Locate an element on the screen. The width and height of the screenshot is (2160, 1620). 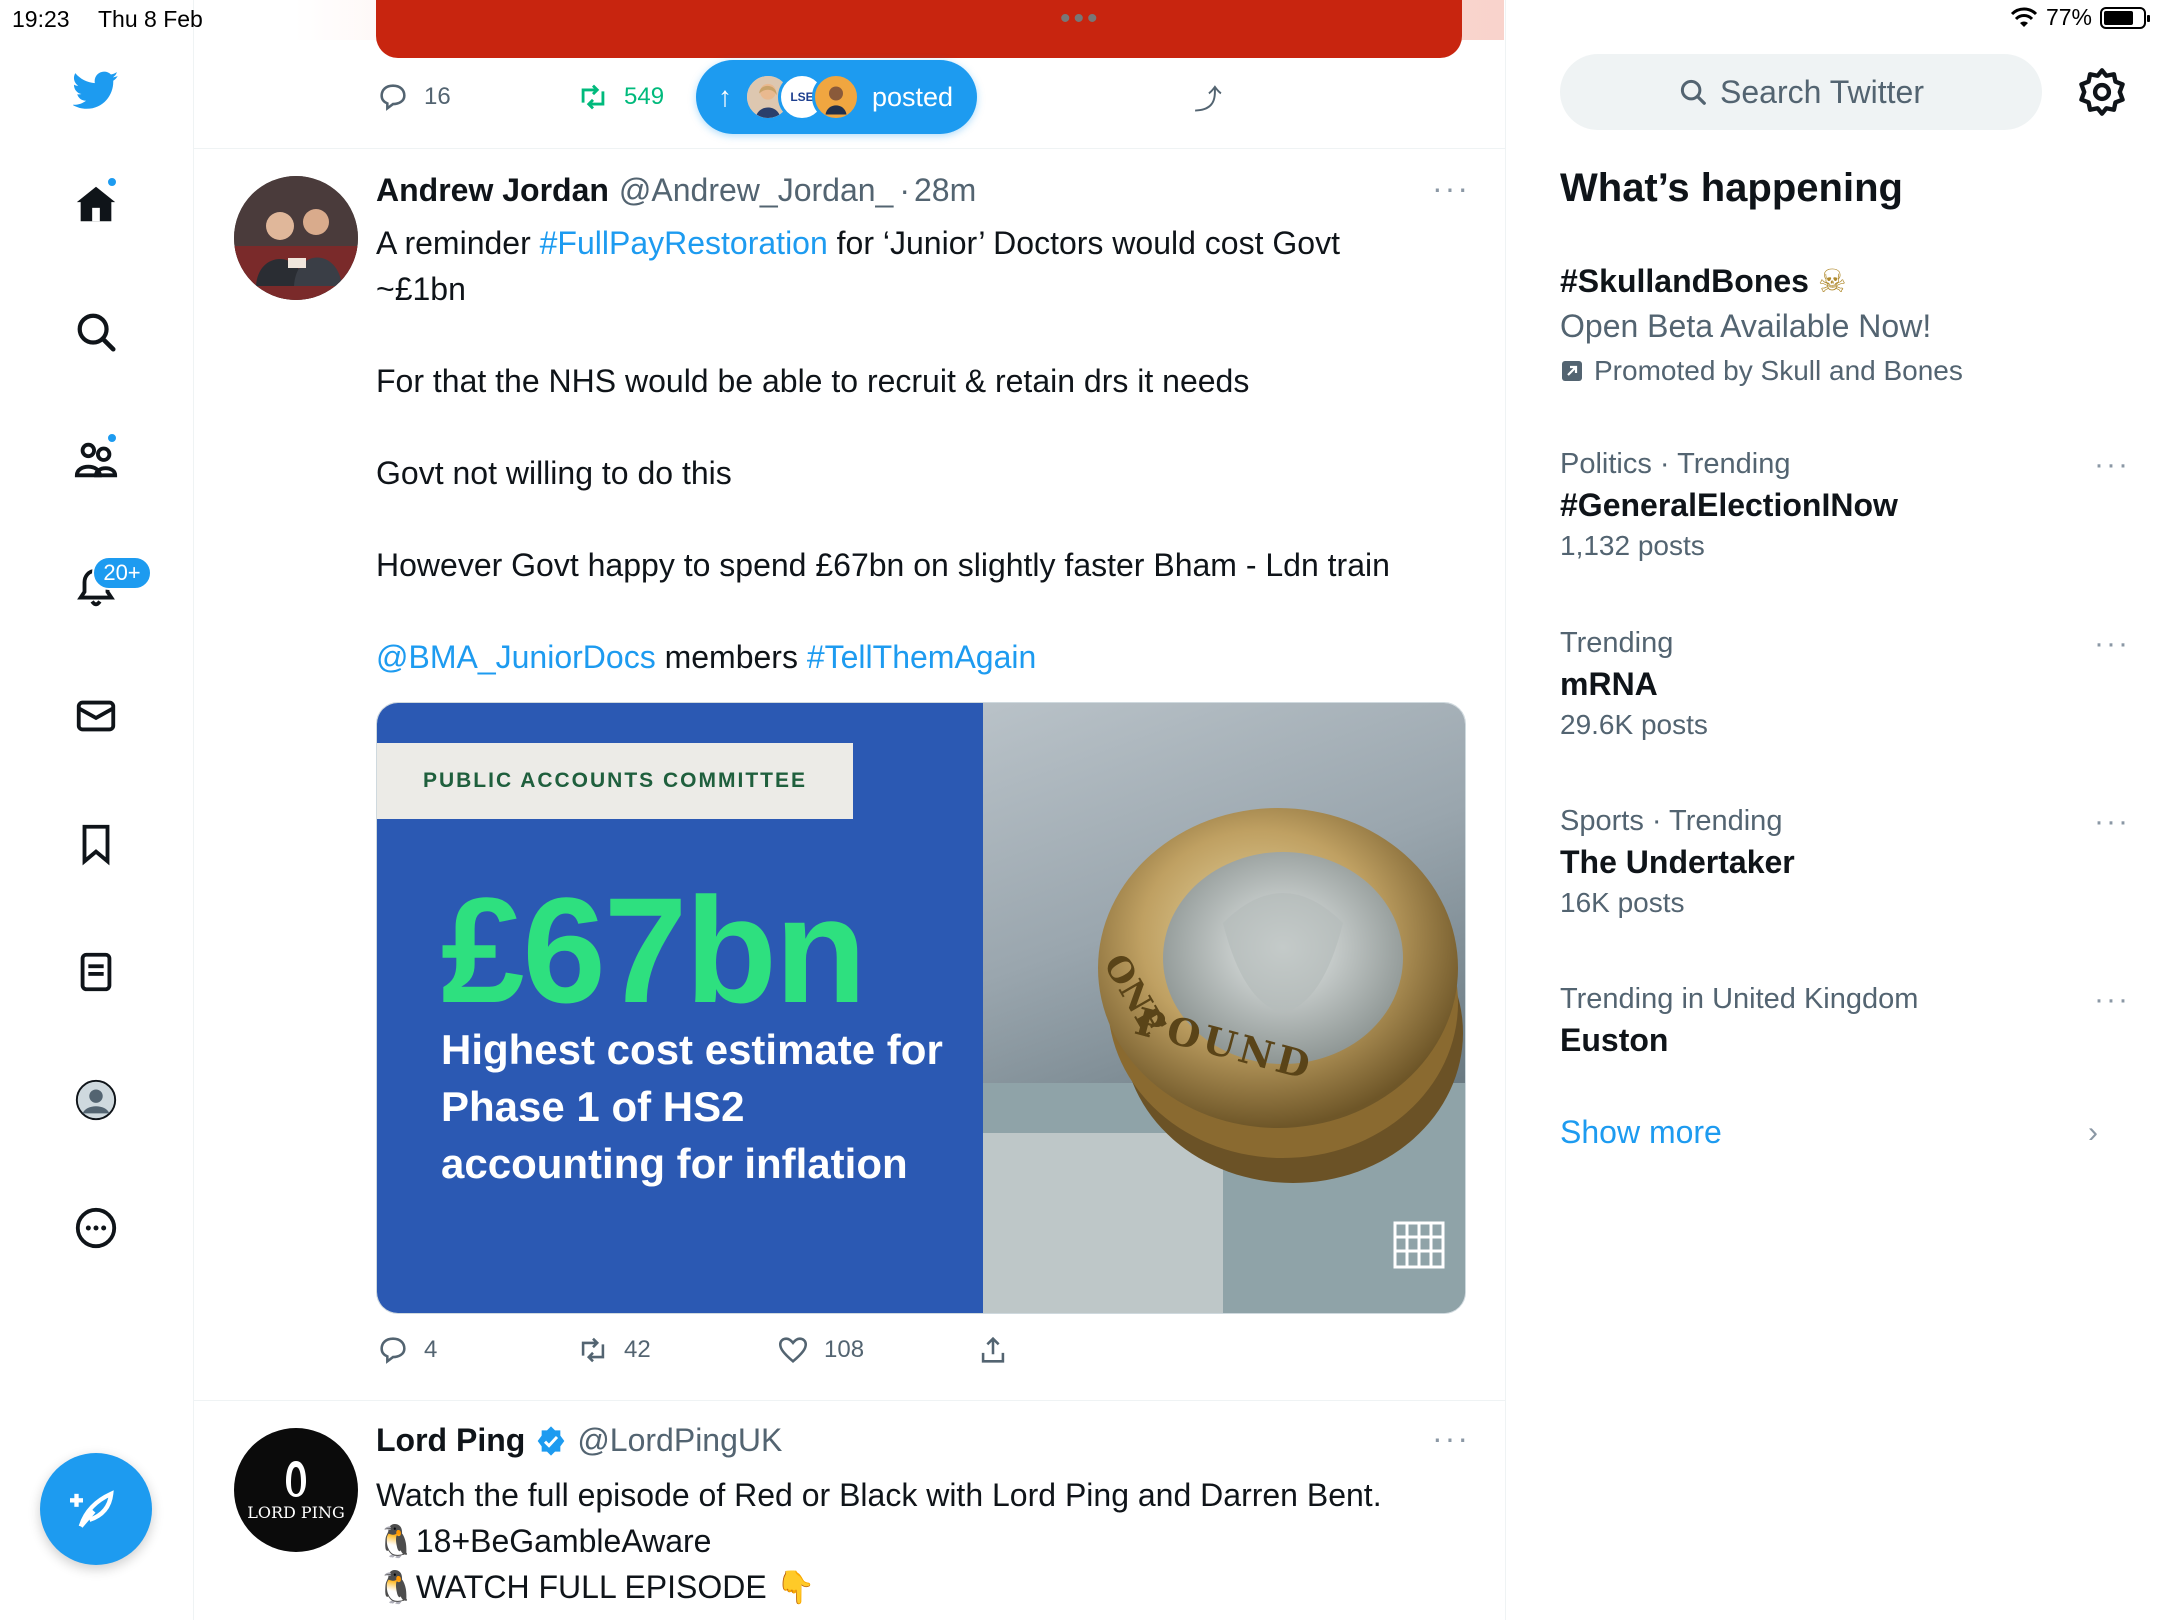
profile-avatar-icon is located at coordinates (96, 1100).